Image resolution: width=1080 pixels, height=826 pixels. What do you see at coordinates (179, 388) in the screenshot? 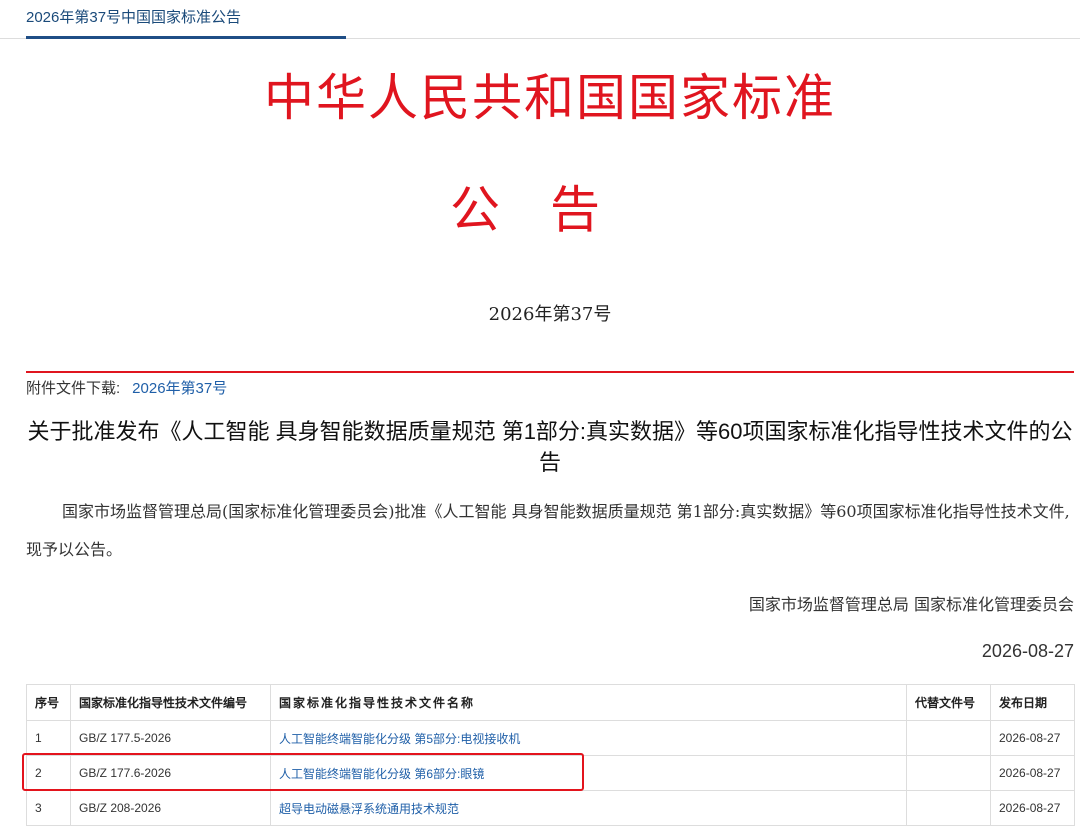
I see `attachment-download-link: 2026年第37号` at bounding box center [179, 388].